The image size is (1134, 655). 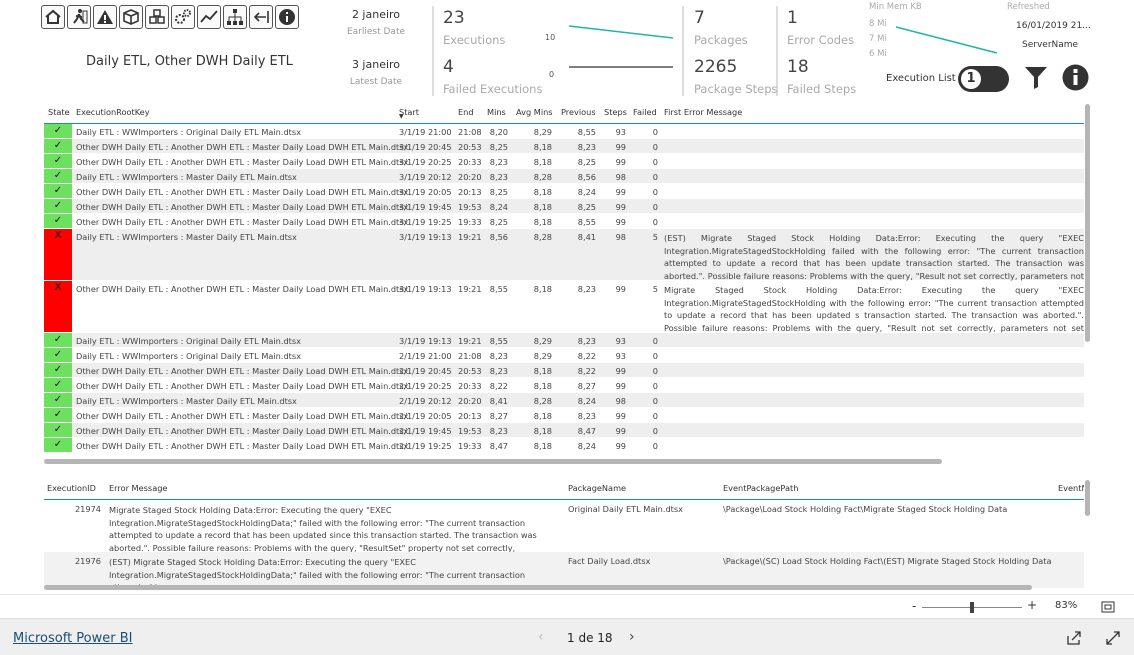 I want to click on start-cell: 2/1/19 19:25, so click(x=425, y=446).